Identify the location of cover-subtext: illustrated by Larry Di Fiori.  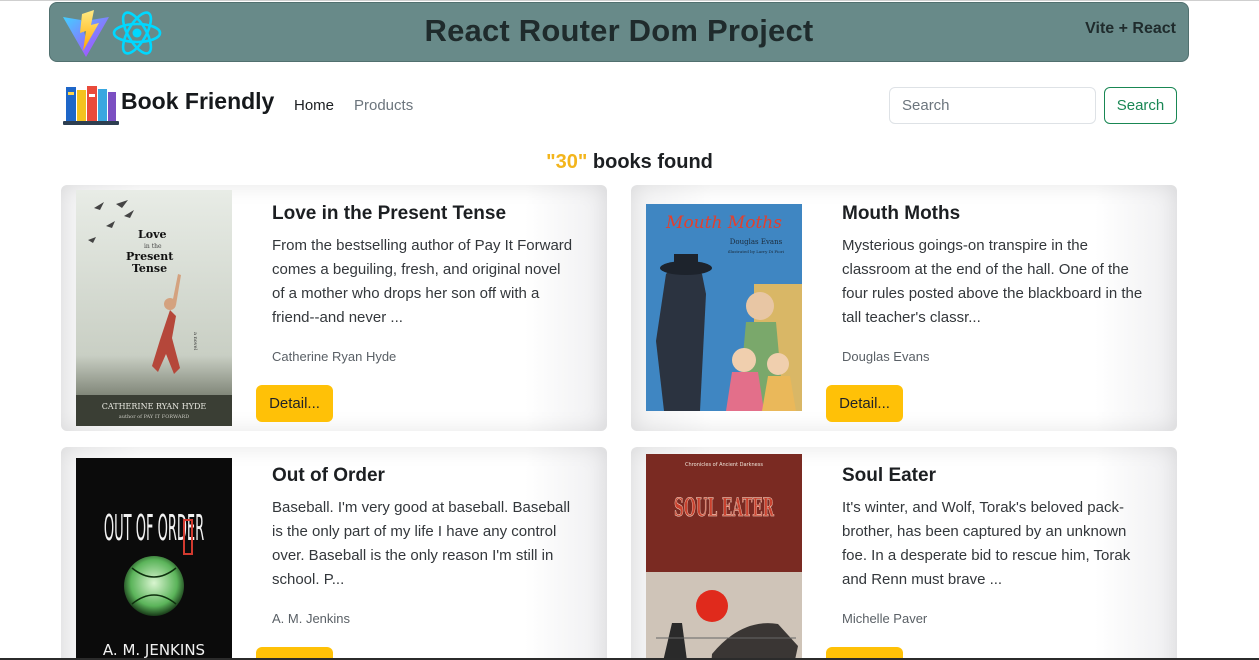
(756, 251).